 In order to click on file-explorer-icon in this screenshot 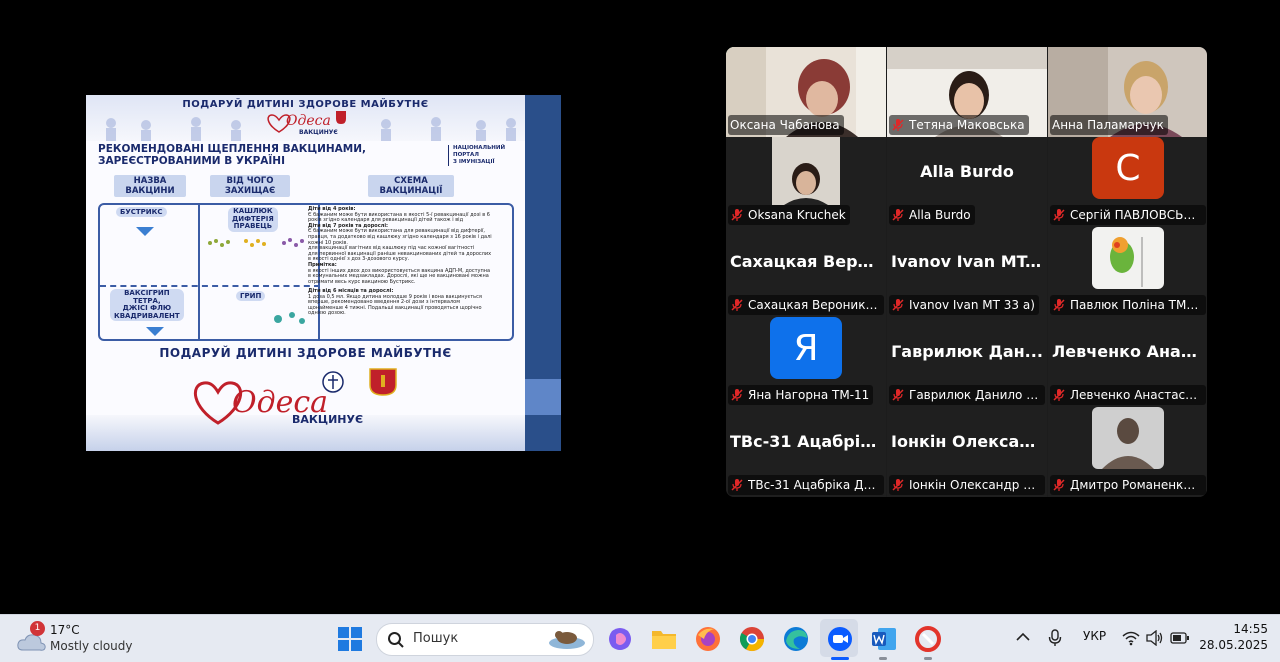, I will do `click(664, 639)`.